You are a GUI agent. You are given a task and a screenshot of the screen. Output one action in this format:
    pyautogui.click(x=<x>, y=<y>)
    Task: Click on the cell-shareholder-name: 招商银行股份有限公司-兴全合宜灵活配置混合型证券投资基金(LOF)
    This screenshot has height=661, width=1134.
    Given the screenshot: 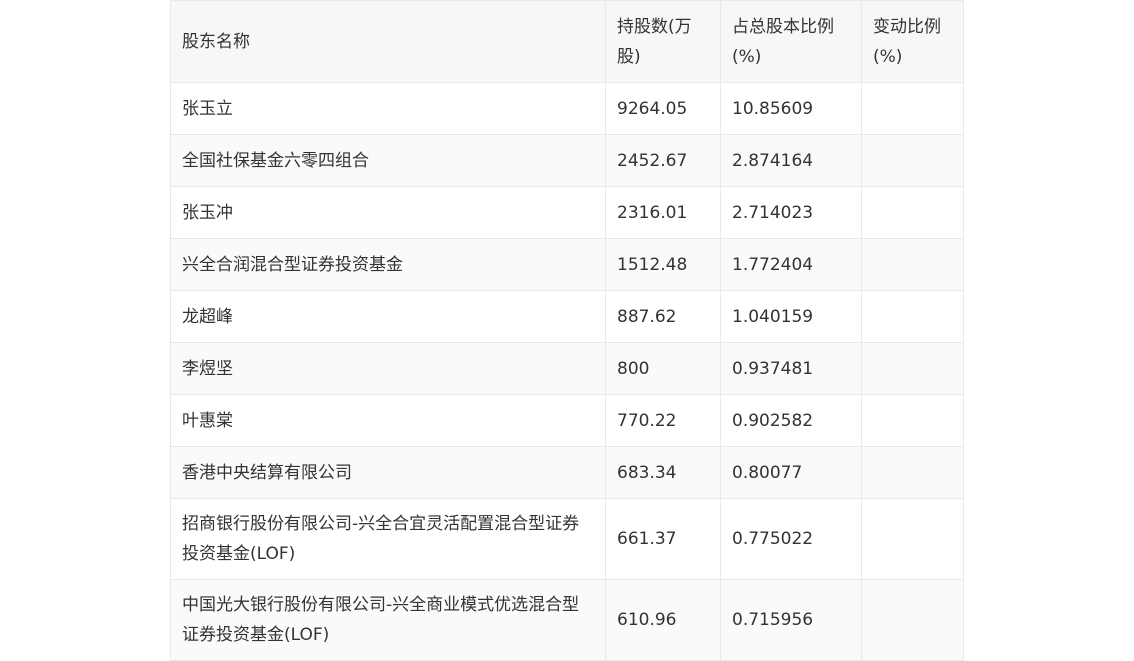 What is the action you would take?
    pyautogui.click(x=388, y=539)
    